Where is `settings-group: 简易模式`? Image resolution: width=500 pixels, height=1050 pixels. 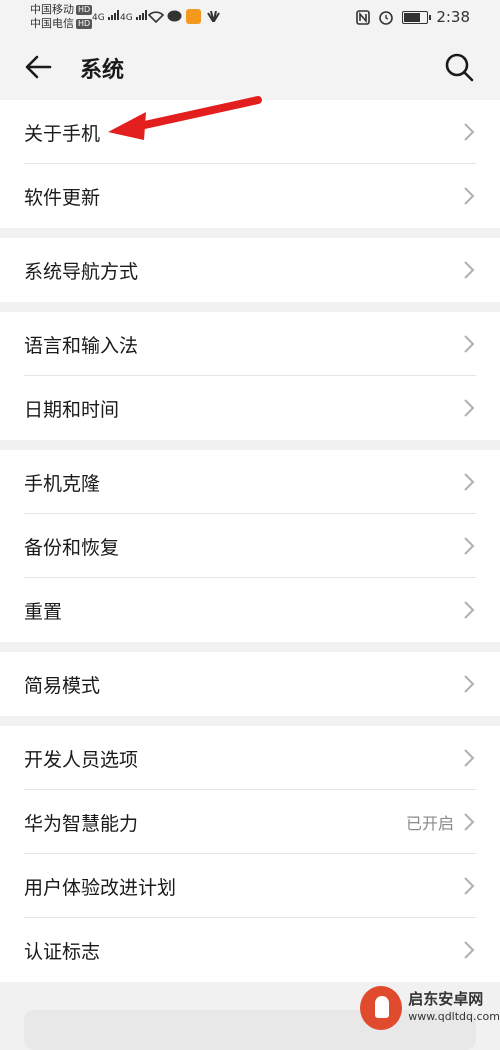 settings-group: 简易模式 is located at coordinates (250, 684).